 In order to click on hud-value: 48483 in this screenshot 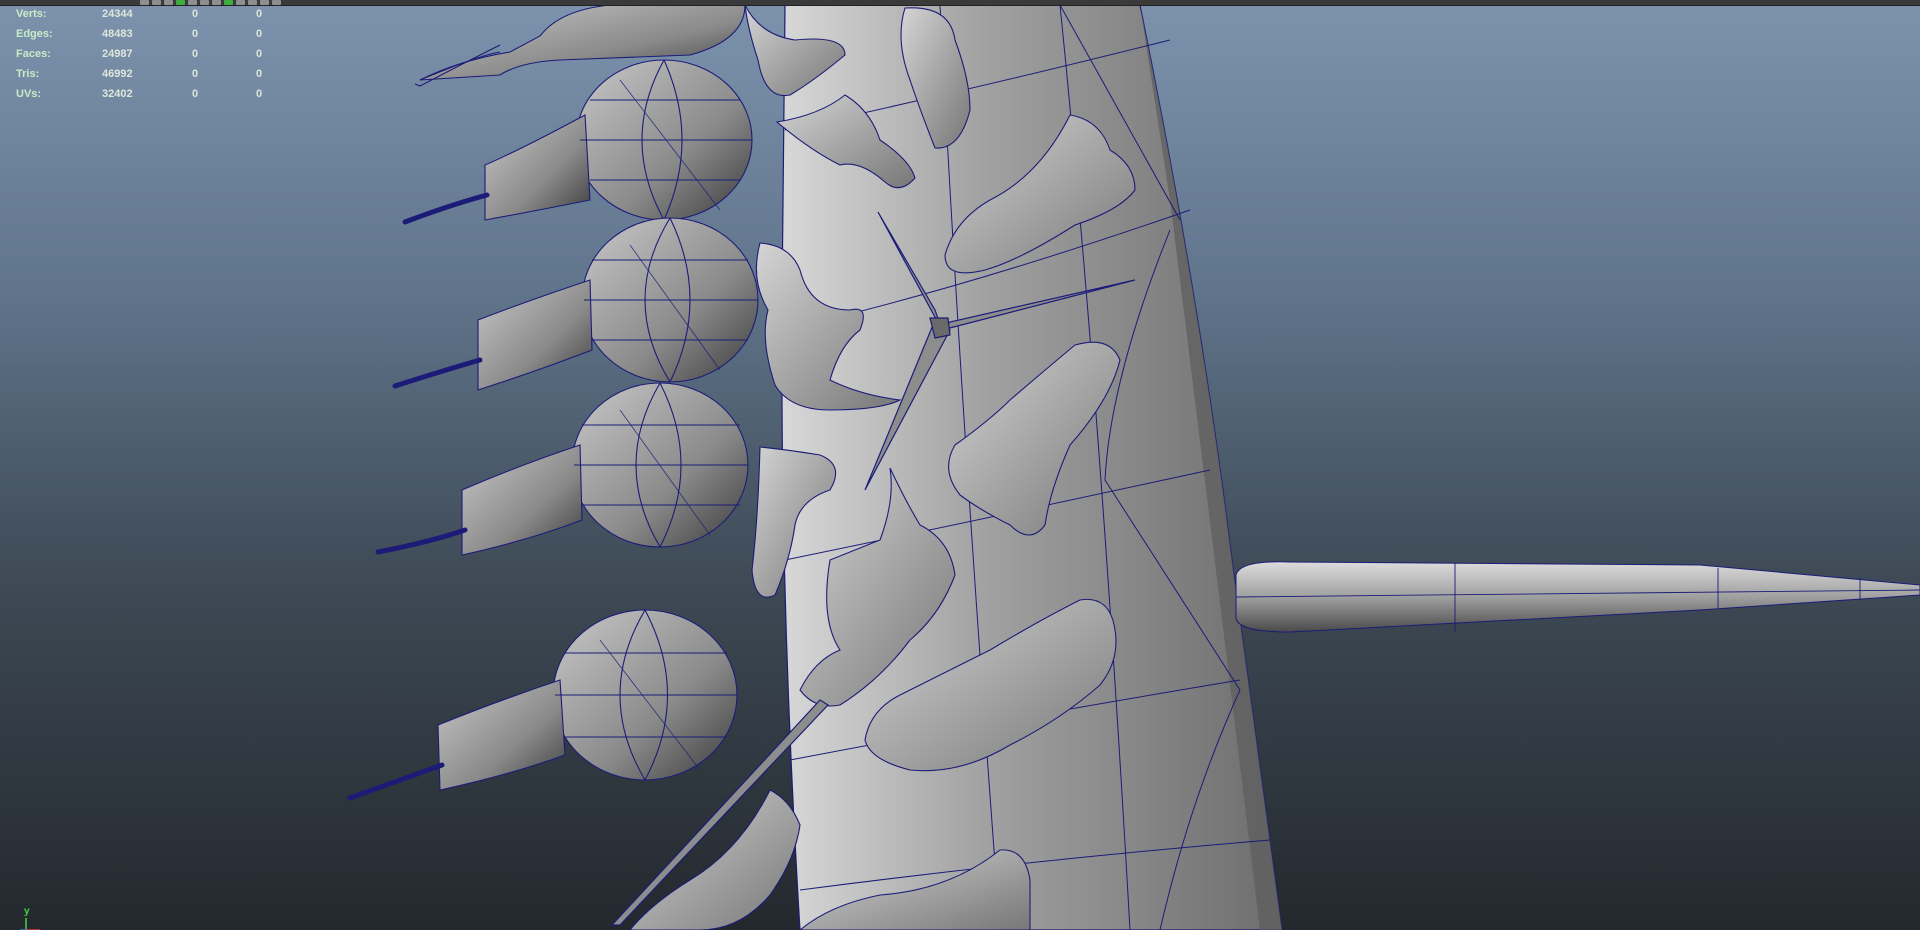, I will do `click(117, 34)`.